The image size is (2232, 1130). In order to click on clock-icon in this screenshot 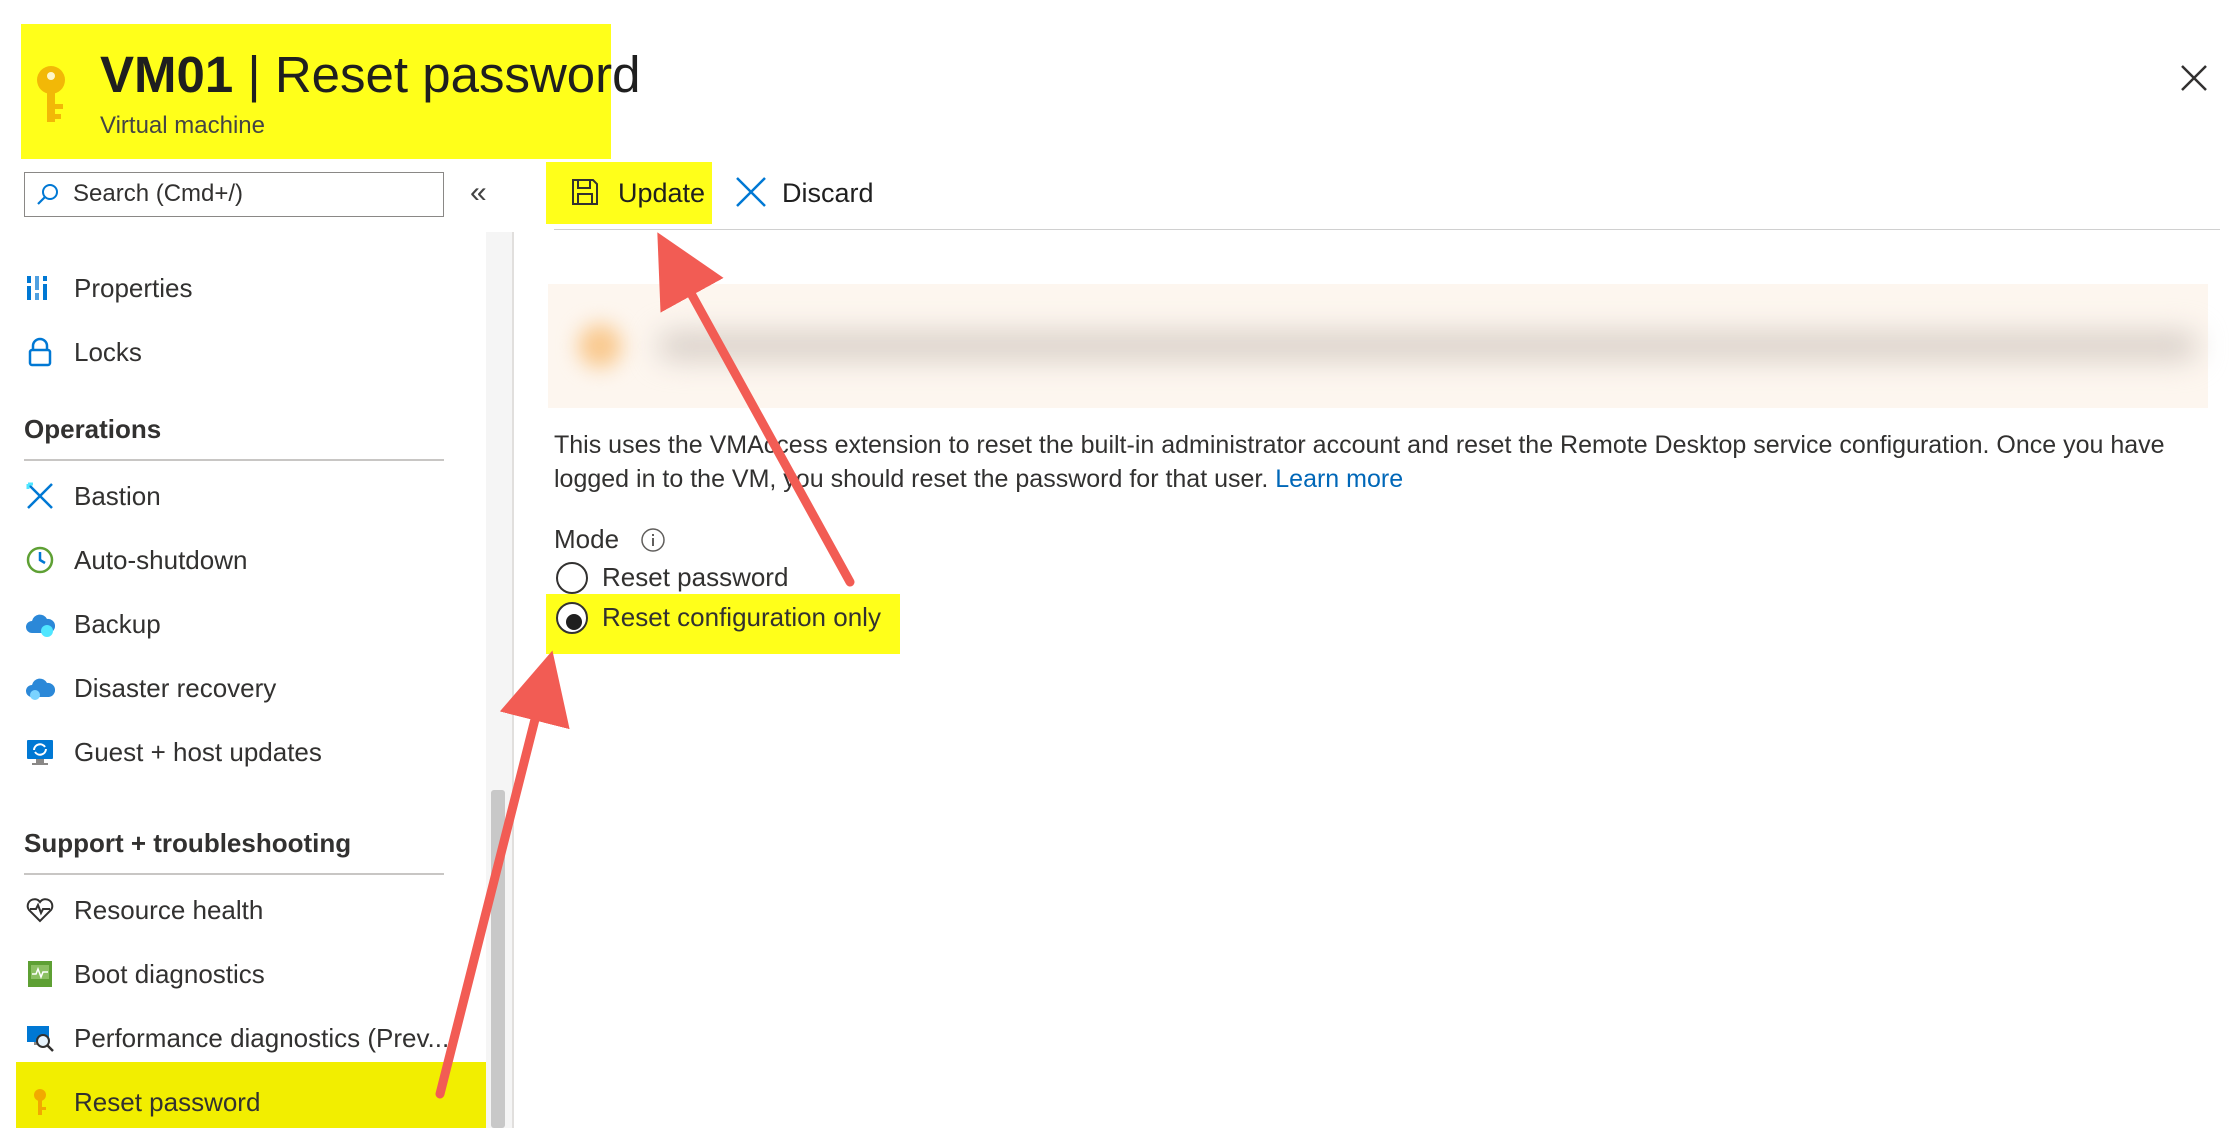, I will do `click(40, 560)`.